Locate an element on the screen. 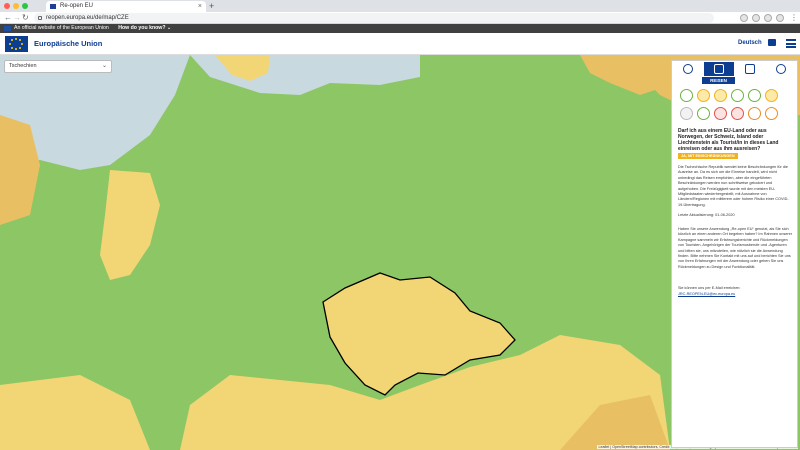 The width and height of the screenshot is (800, 450). brand-title: Europäische Union is located at coordinates (68, 43).